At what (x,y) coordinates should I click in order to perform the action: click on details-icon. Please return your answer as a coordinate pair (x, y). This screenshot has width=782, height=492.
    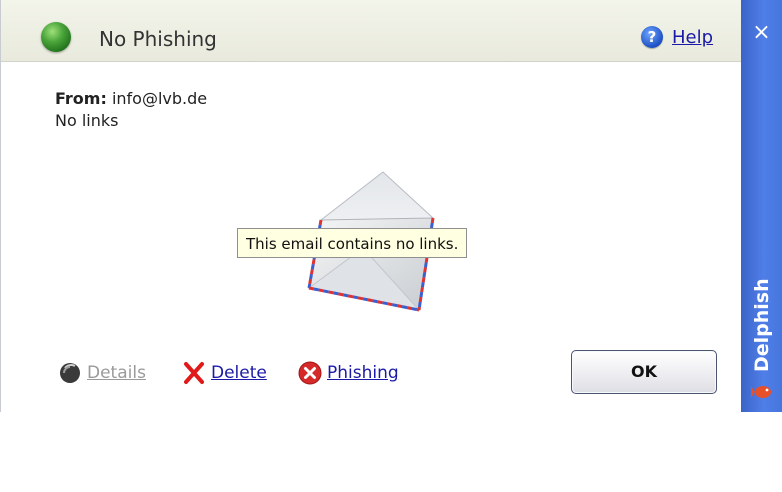
    Looking at the image, I should click on (70, 373).